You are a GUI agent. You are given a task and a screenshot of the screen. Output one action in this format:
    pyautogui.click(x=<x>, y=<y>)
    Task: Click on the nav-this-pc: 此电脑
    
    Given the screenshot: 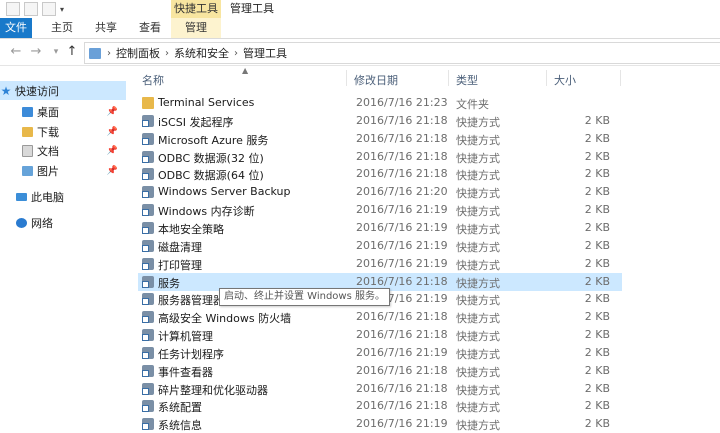 What is the action you would take?
    pyautogui.click(x=63, y=196)
    